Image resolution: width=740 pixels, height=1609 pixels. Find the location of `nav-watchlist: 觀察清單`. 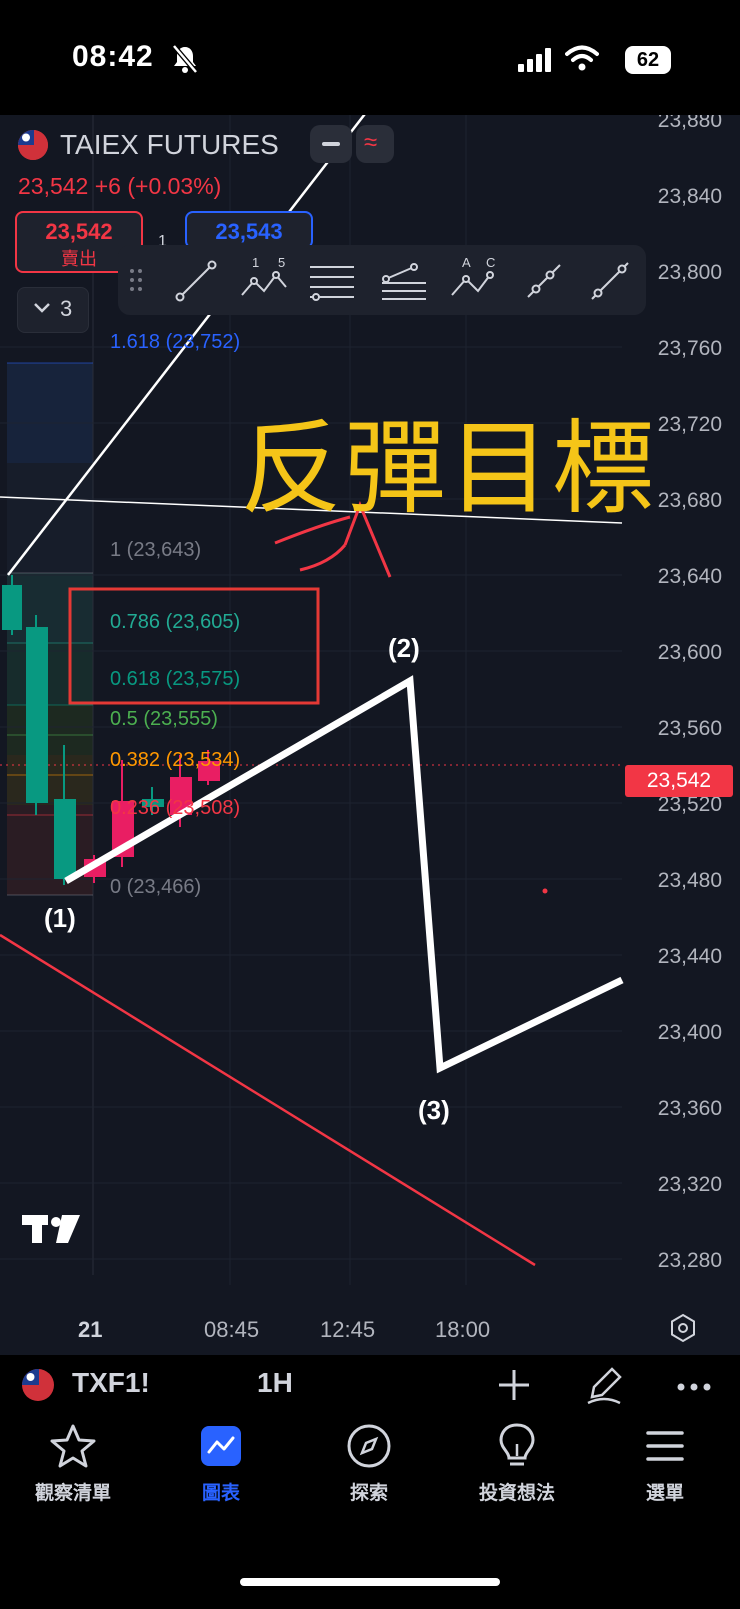

nav-watchlist: 觀察清單 is located at coordinates (73, 1462).